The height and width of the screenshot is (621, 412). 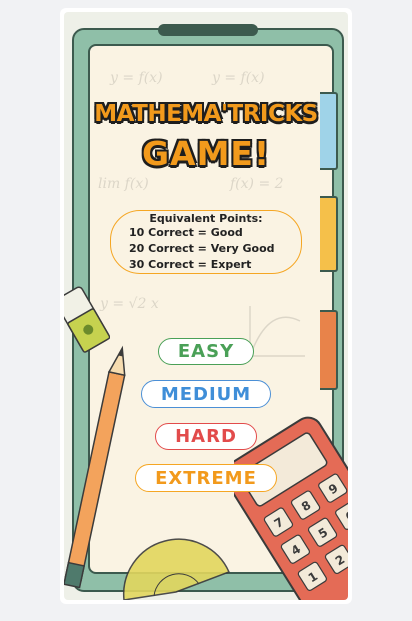 I want to click on easy-button: EASY, so click(x=206, y=351).